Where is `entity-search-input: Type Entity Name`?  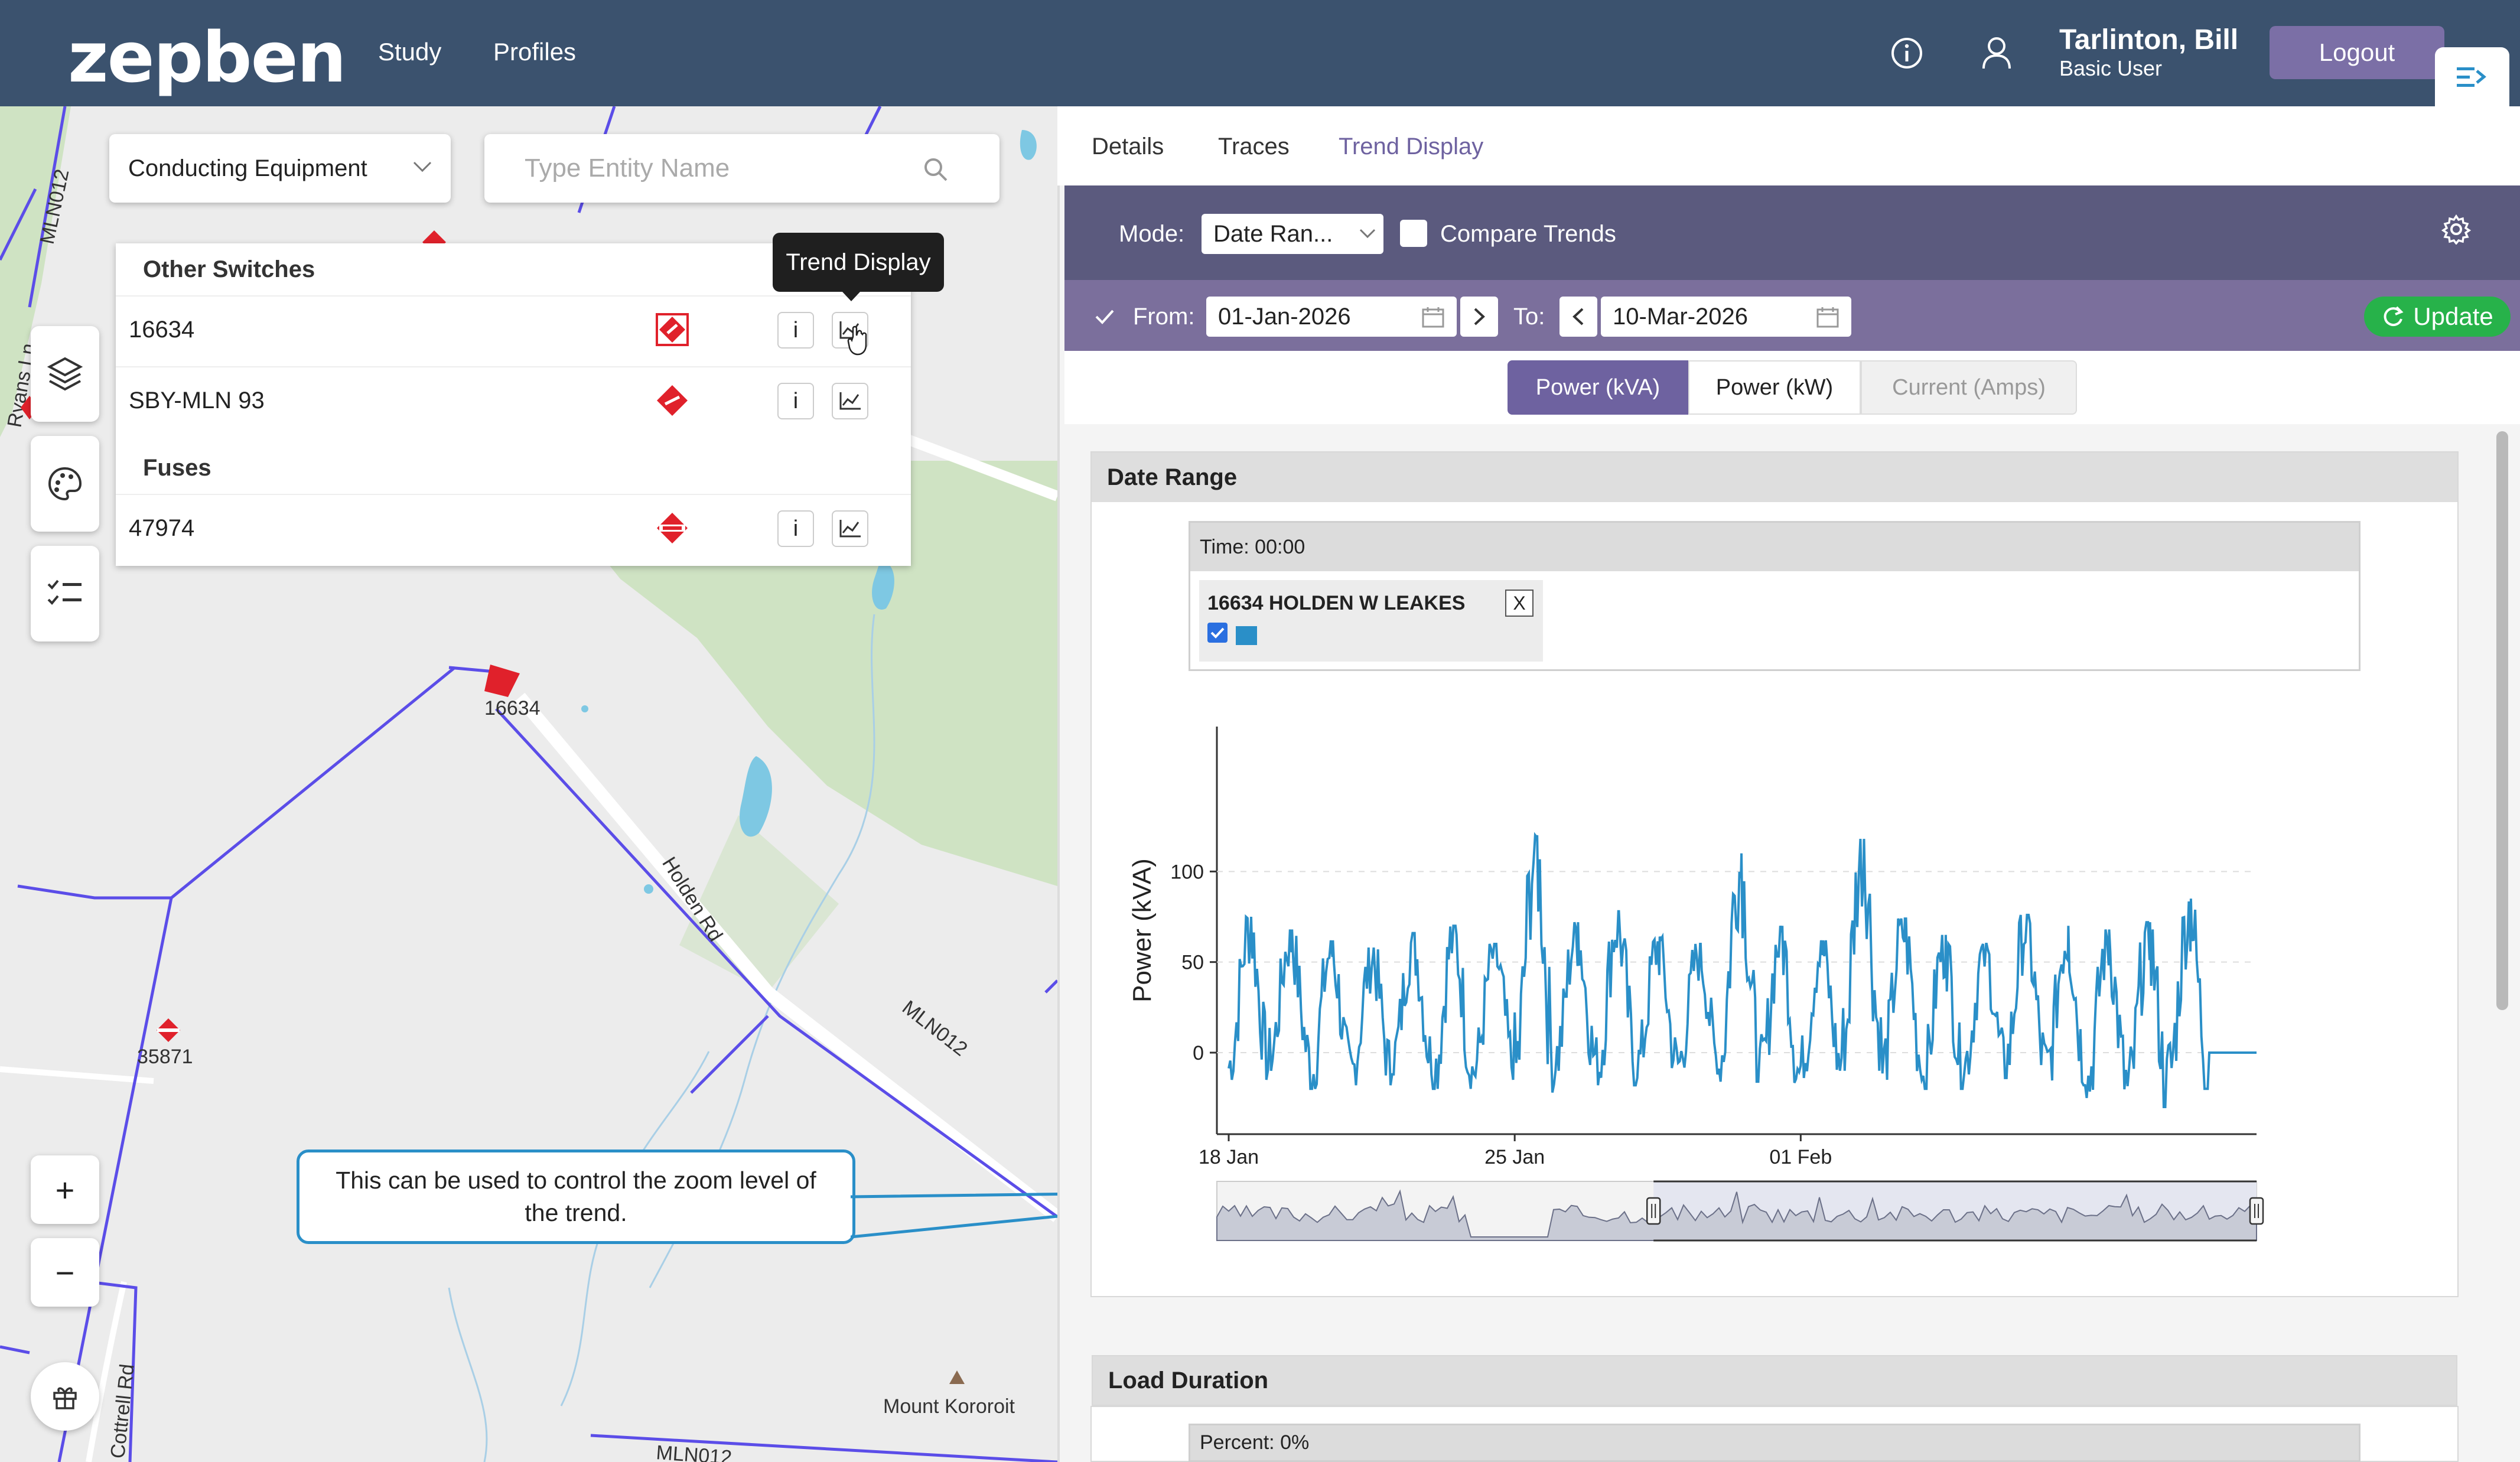
entity-search-input: Type Entity Name is located at coordinates (741, 169).